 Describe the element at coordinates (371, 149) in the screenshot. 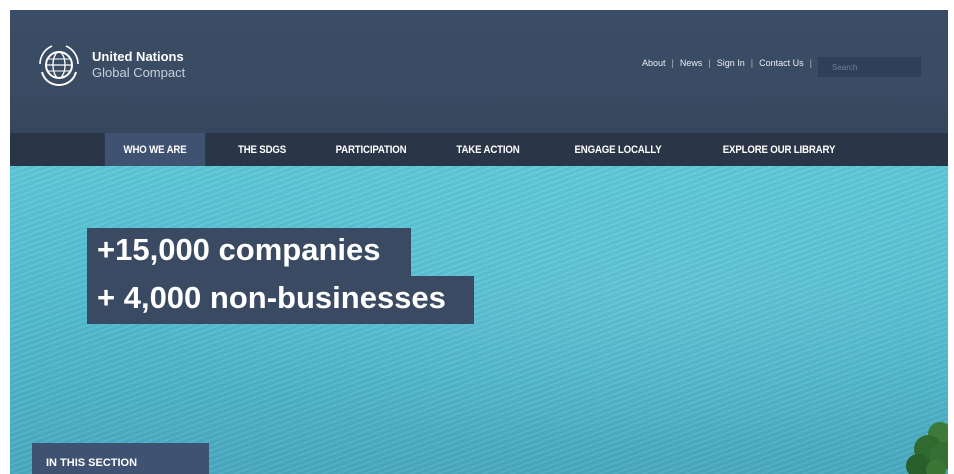

I see `nav-participation: PARTICIPATION` at that location.